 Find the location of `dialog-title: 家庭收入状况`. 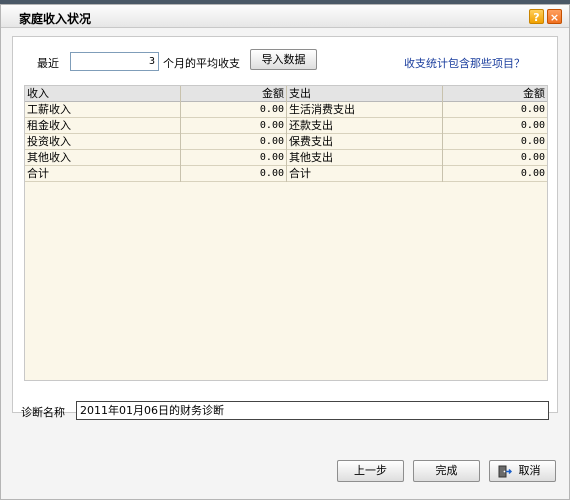

dialog-title: 家庭收入状况 is located at coordinates (55, 19).